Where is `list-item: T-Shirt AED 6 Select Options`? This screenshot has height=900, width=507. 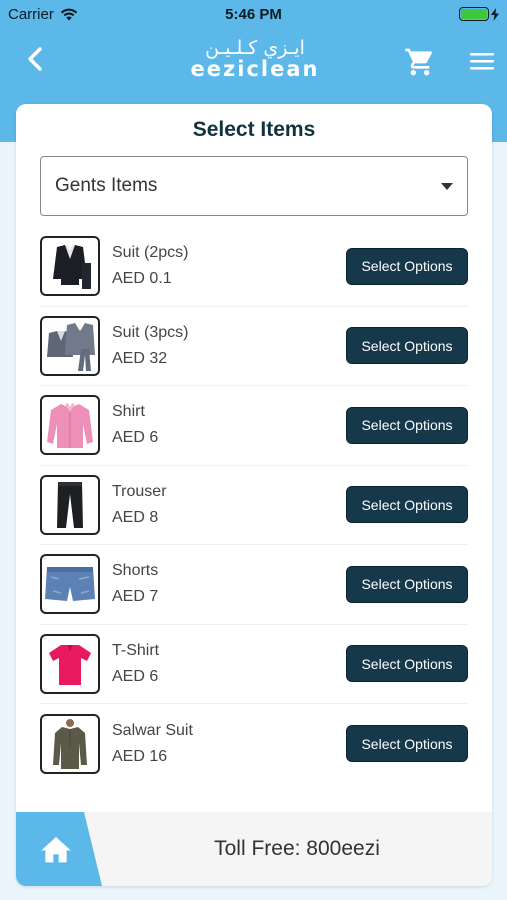
list-item: T-Shirt AED 6 Select Options is located at coordinates (254, 664).